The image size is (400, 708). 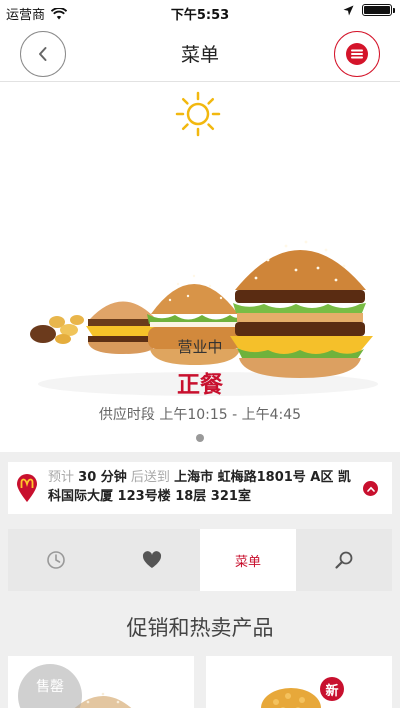 I want to click on expand-address-button, so click(x=370, y=488).